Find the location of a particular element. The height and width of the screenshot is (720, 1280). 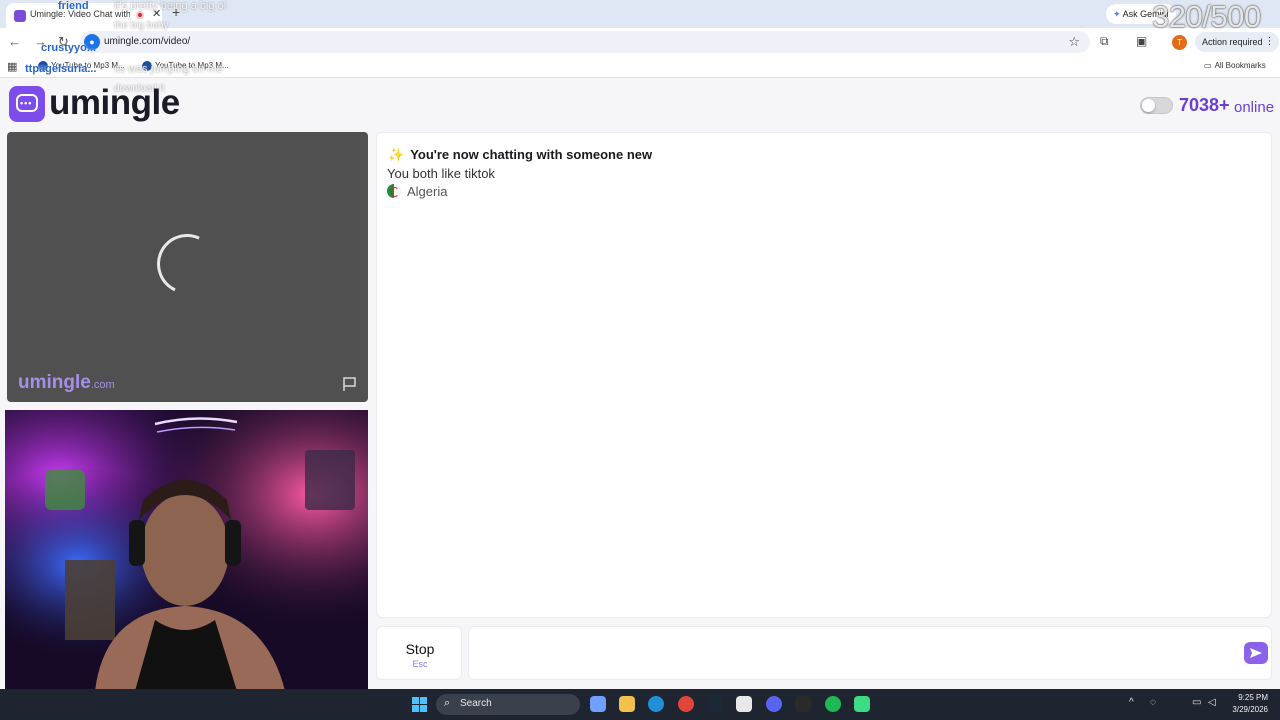

gemini-sparkle-icon: ✦ is located at coordinates (1117, 14).